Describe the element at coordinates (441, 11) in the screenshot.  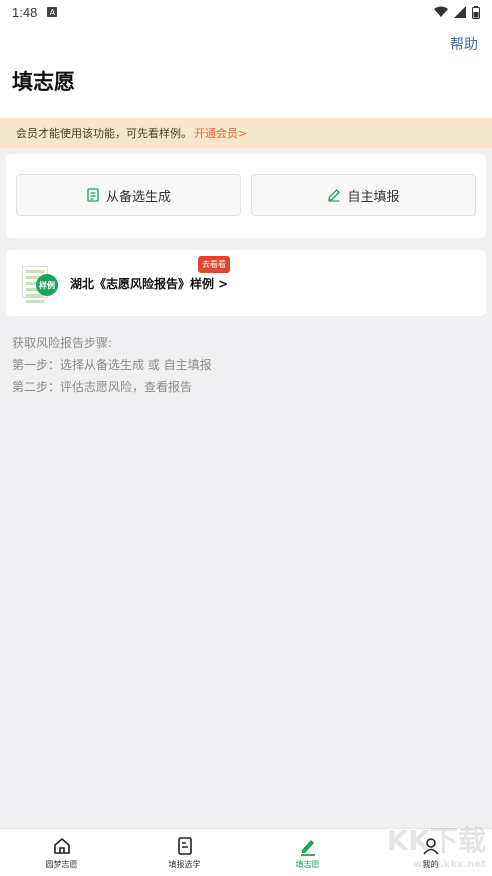
I see `wifi-icon` at that location.